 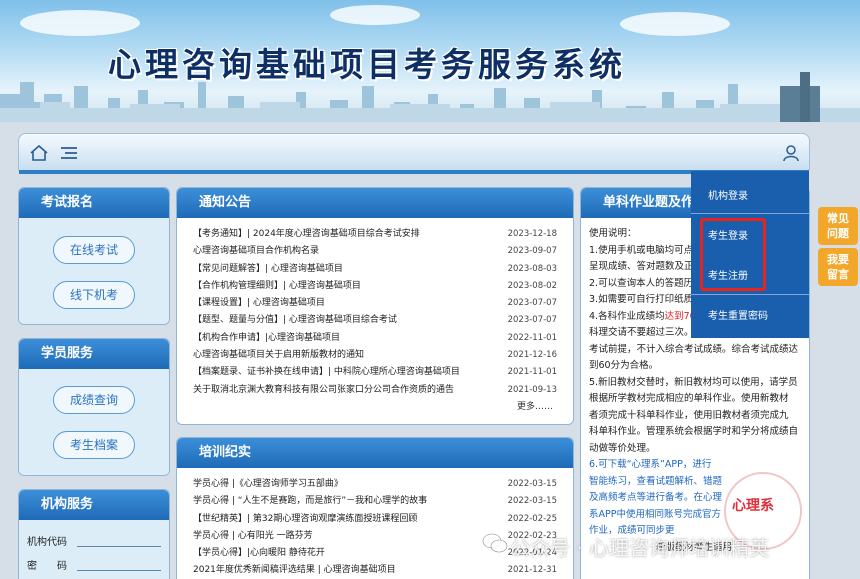 I want to click on notice-item: 【题型、题量与分值】| 心理咨询基础项目综合考试 2023-07-07, so click(x=375, y=320).